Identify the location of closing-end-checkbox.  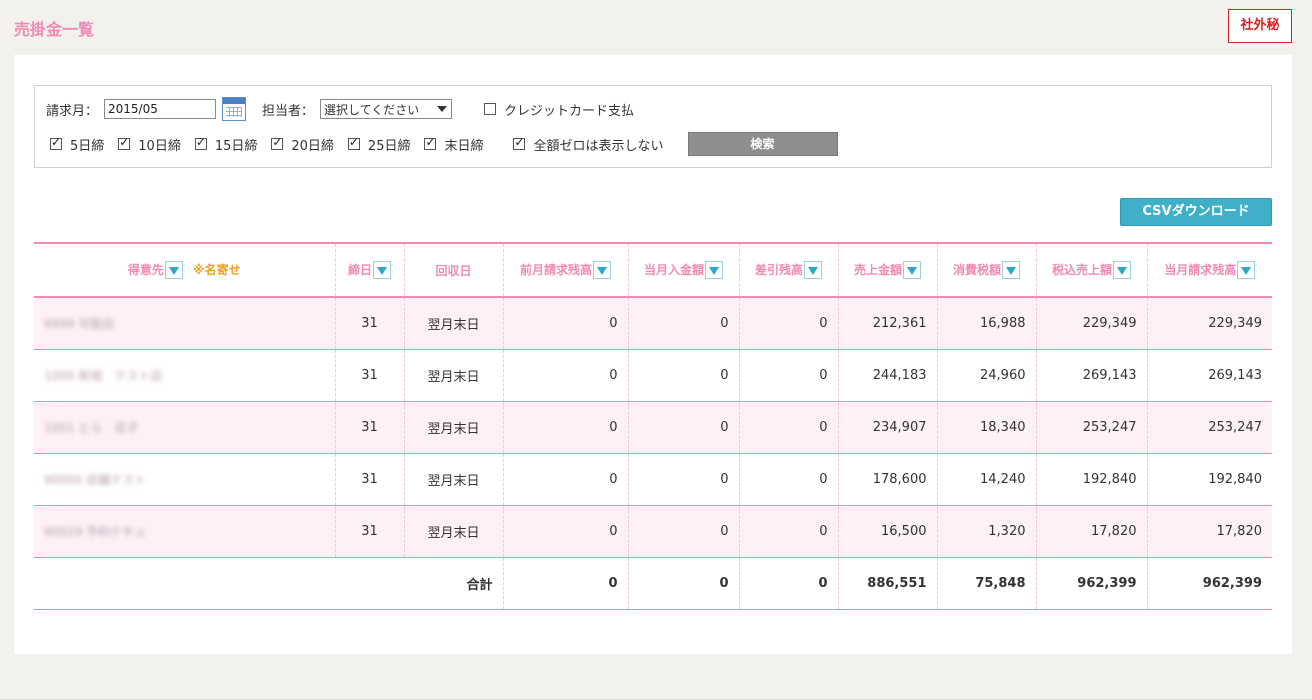
(430, 142).